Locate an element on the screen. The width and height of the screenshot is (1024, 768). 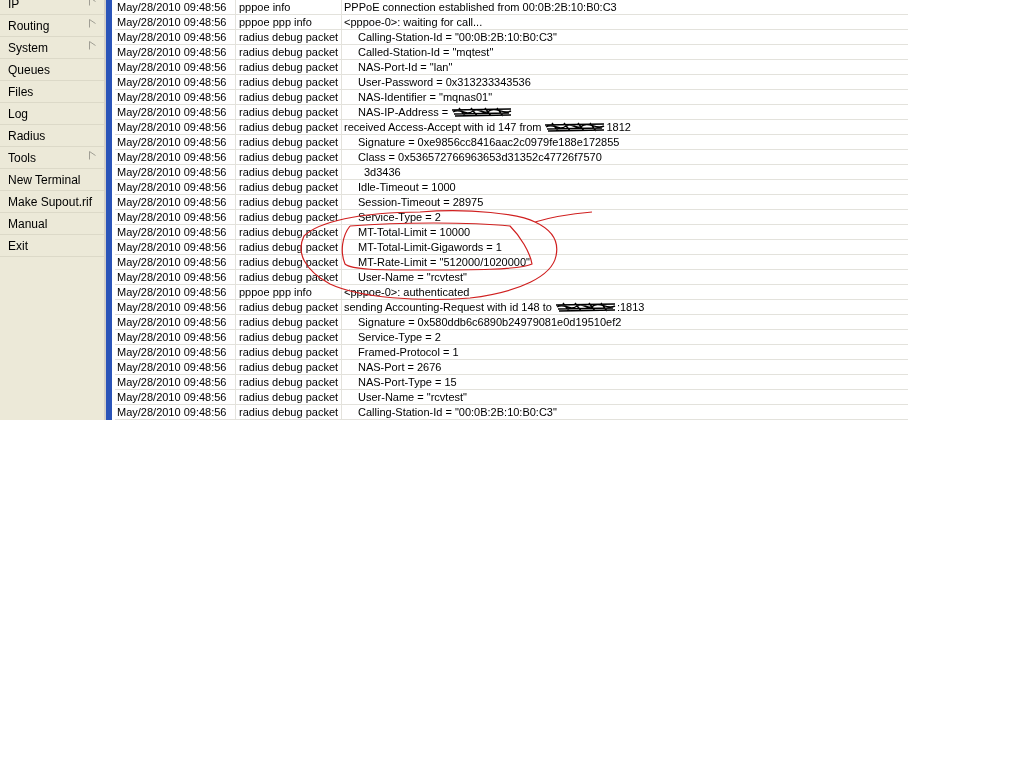
log-message: NAS-Port-Type = 15 is located at coordinates (407, 382).